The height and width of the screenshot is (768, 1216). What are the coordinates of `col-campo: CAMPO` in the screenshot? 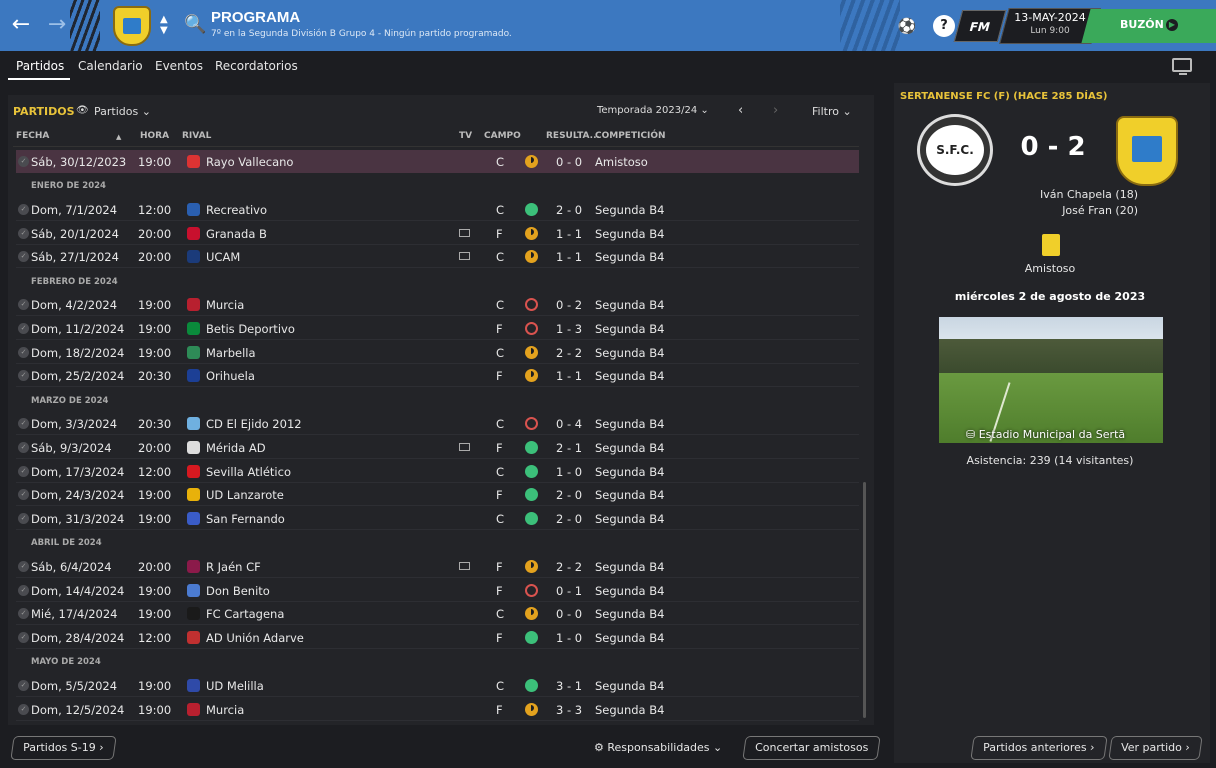 It's located at (502, 136).